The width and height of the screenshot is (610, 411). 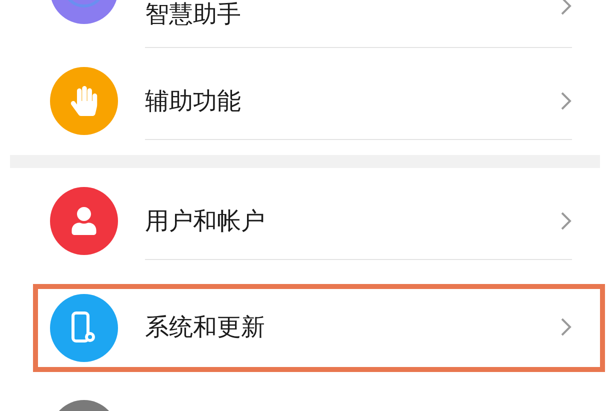 What do you see at coordinates (193, 14) in the screenshot?
I see `setting-label: 智慧助手` at bounding box center [193, 14].